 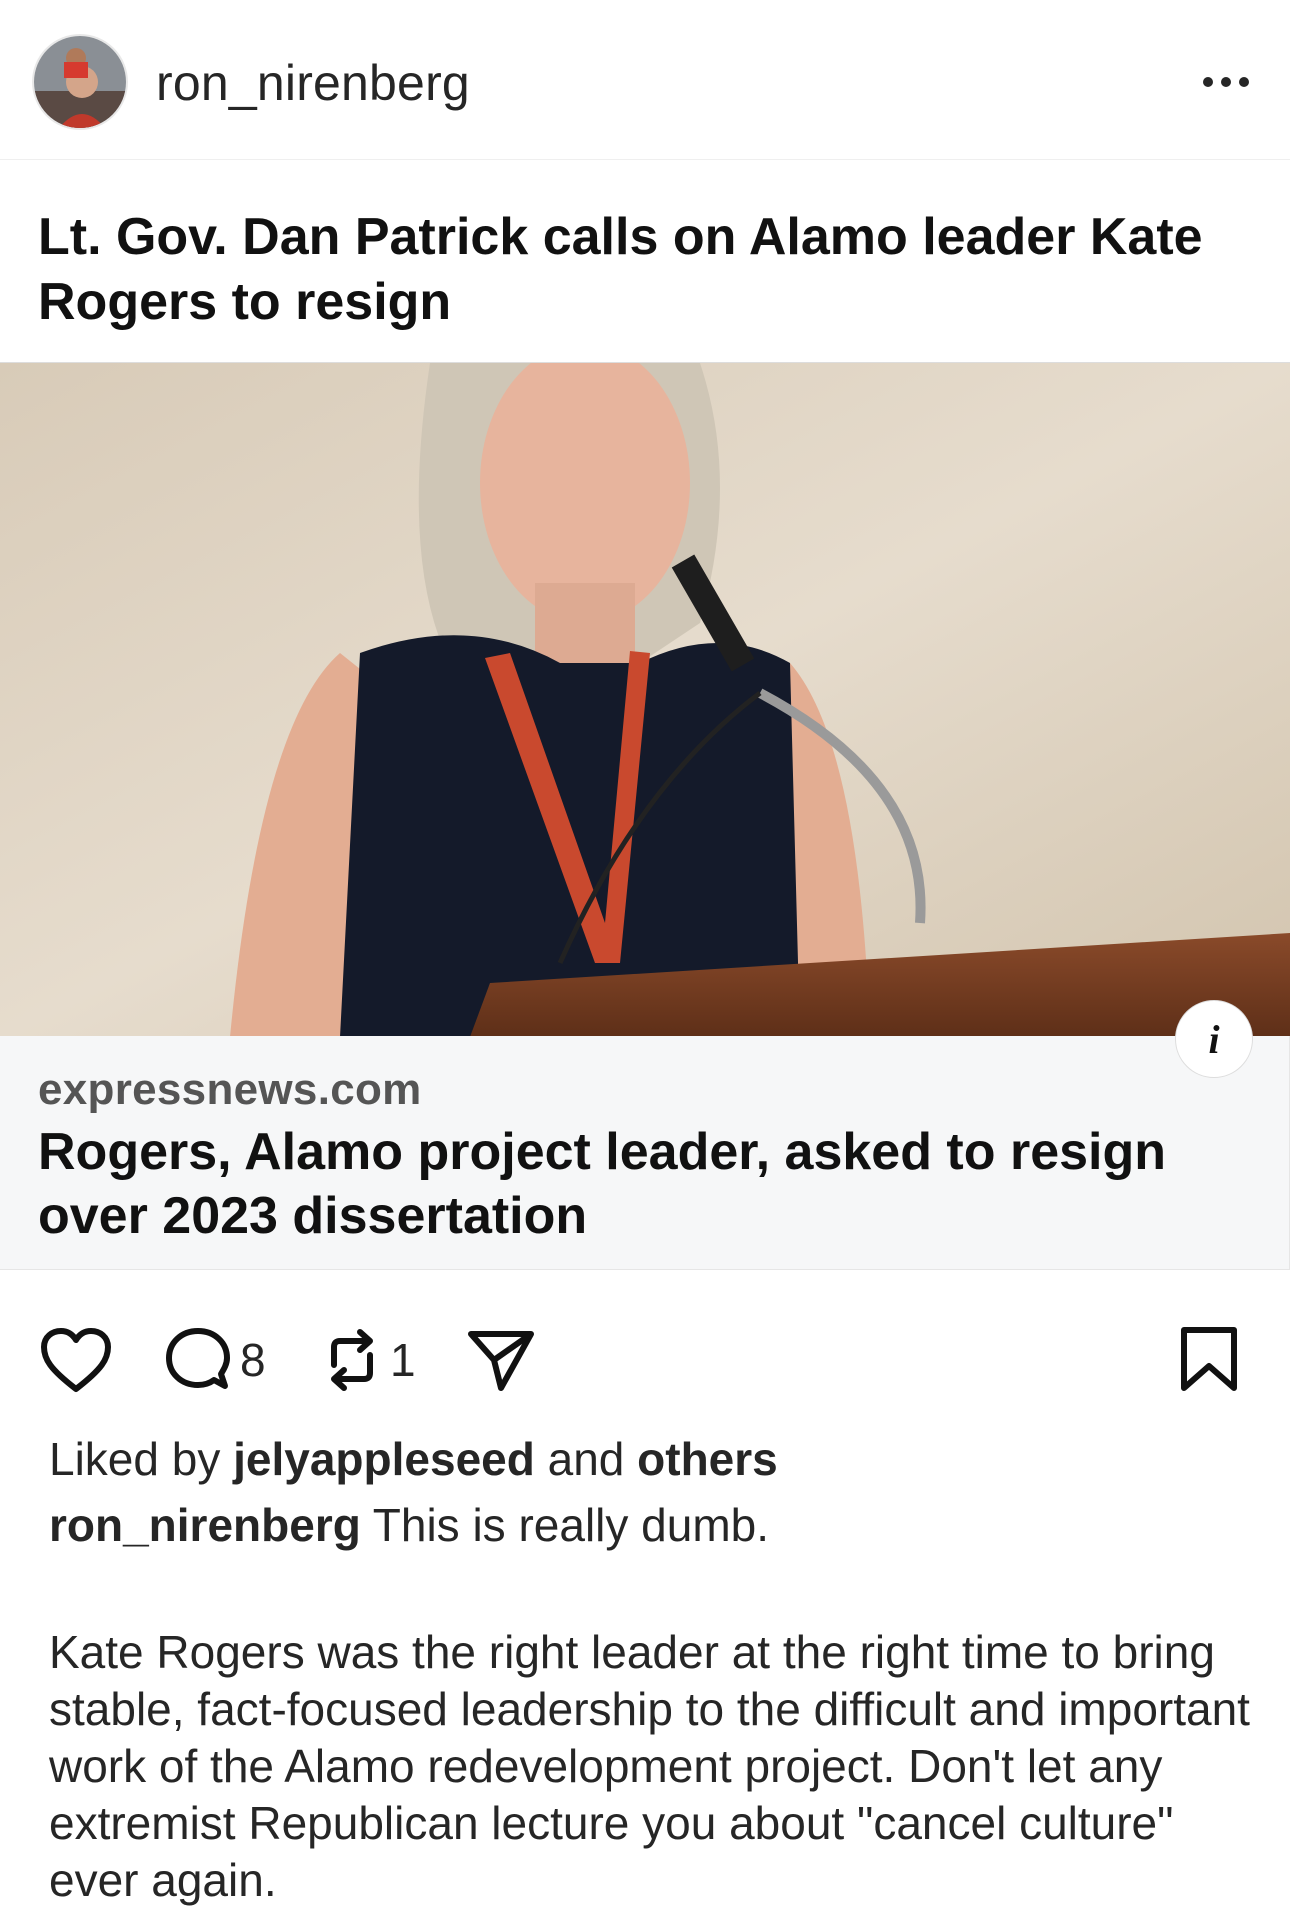 I want to click on share-button, so click(x=501, y=1360).